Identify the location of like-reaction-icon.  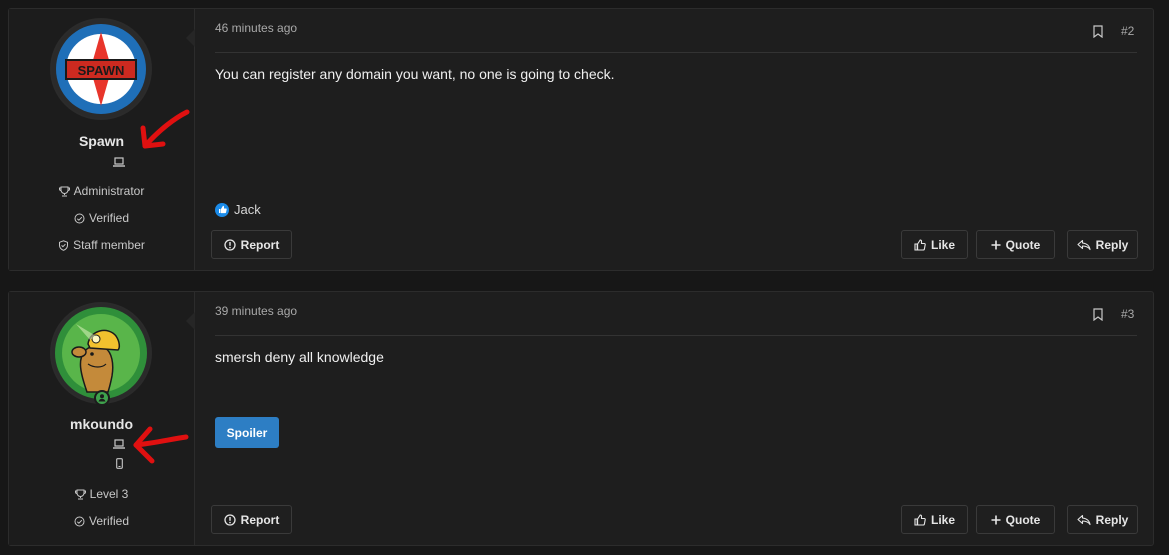
(222, 209).